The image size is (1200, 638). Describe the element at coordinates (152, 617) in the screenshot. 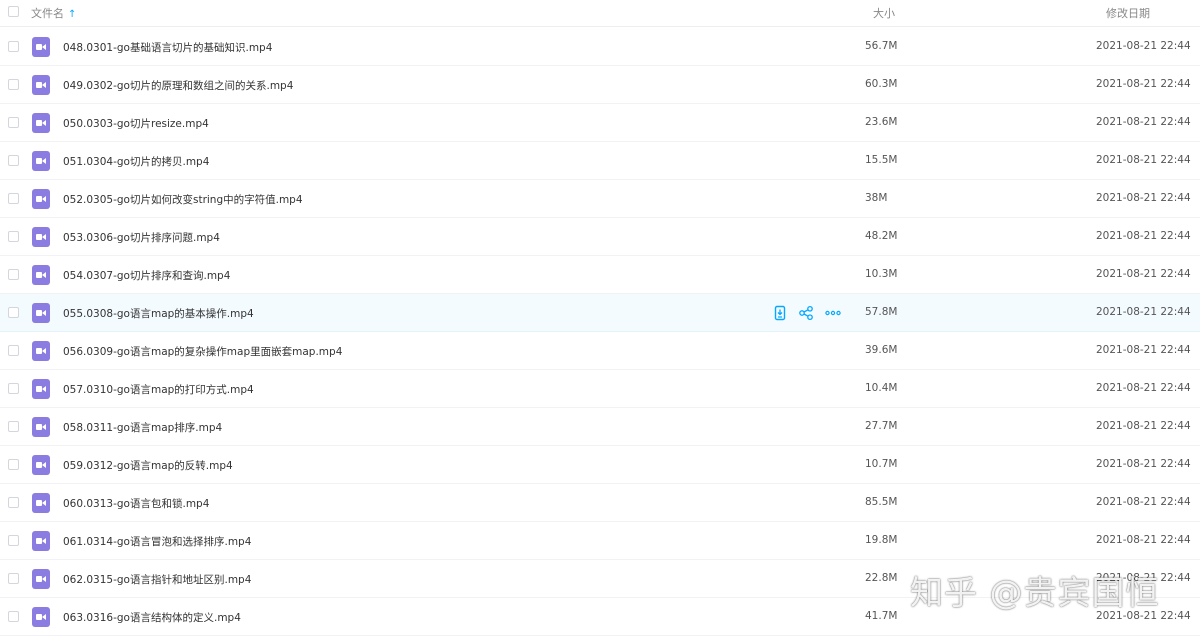

I see `file-name: 063.0316-go语言结构体的定义.mp4` at that location.